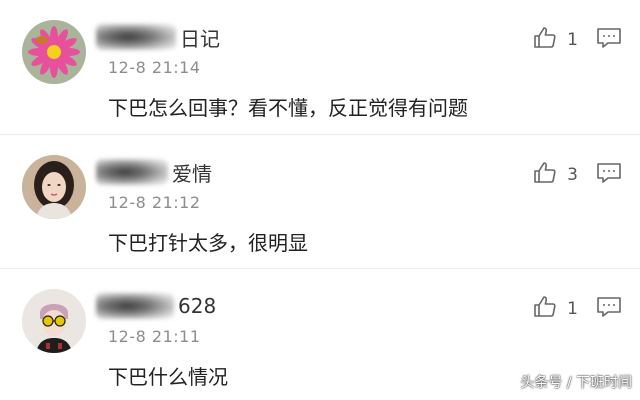 The height and width of the screenshot is (400, 640). I want to click on comment-text: 下巴什么情况, so click(168, 377).